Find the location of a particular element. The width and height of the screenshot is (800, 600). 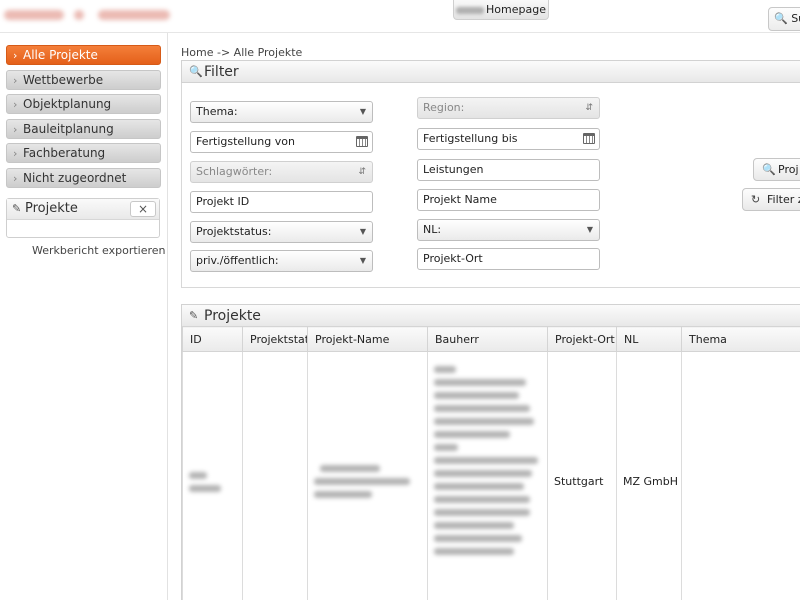

projektstatus-select: Projektstatus: ▼ is located at coordinates (281, 232).